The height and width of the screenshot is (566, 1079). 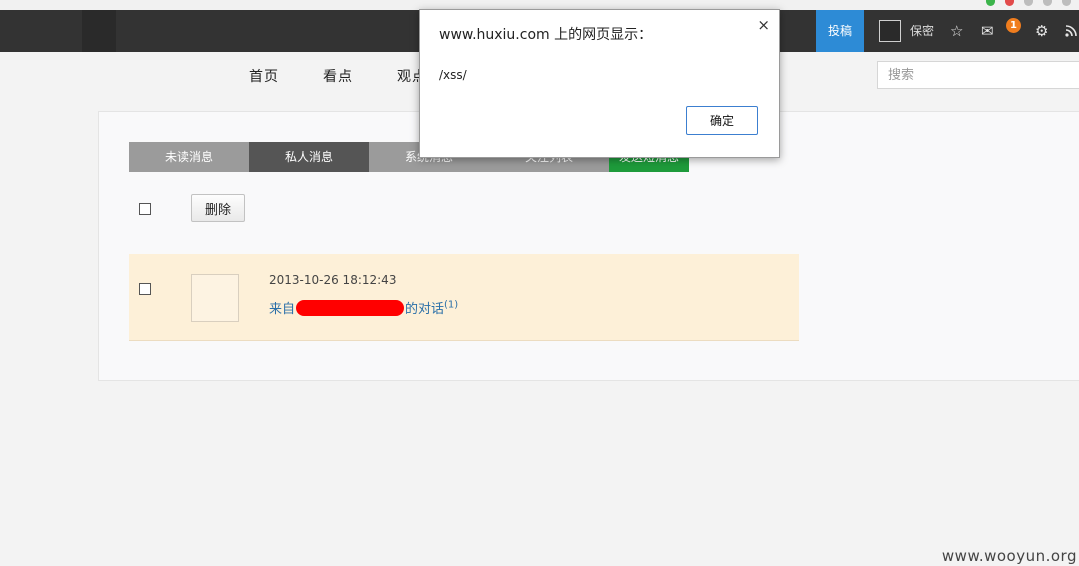 I want to click on conversation-link: 来自 的对话(1), so click(x=363, y=307).